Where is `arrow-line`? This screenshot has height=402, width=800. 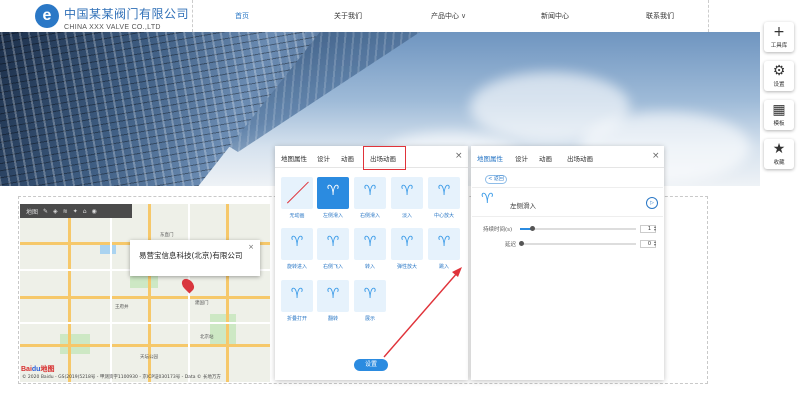 arrow-line is located at coordinates (421, 314).